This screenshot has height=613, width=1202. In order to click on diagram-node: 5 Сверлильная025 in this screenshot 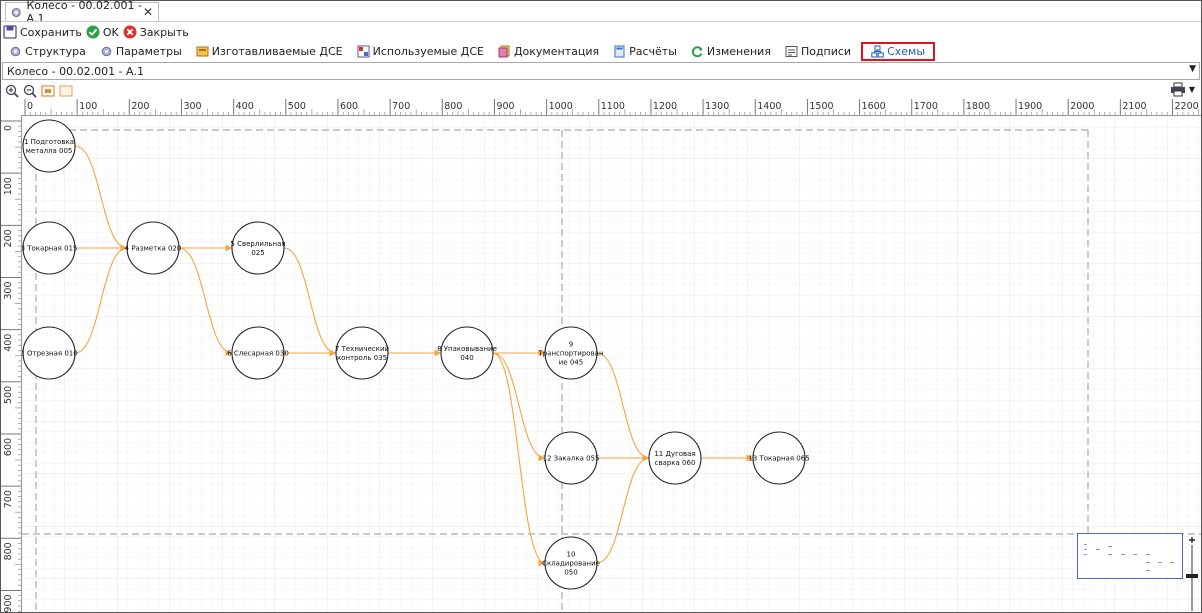, I will do `click(258, 248)`.